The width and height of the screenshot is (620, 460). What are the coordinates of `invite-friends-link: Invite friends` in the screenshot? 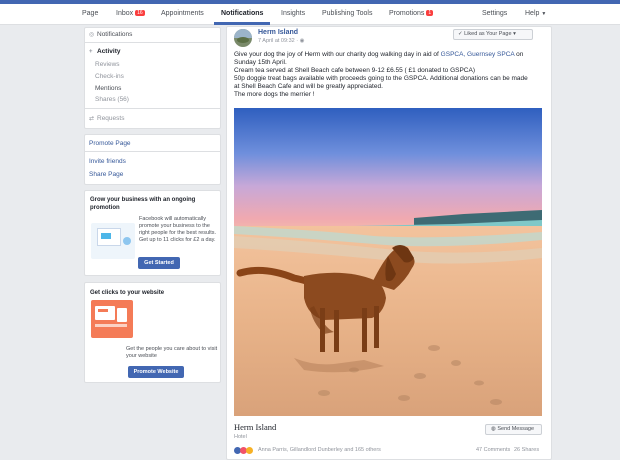 It's located at (107, 161).